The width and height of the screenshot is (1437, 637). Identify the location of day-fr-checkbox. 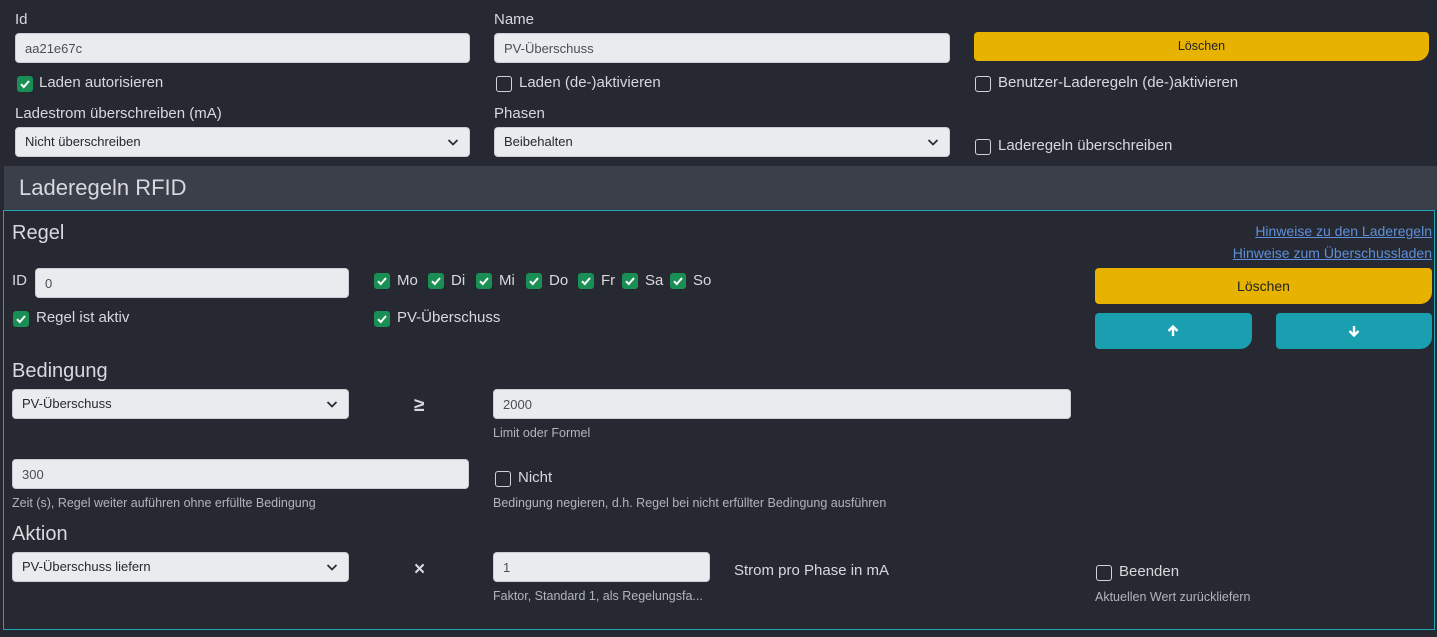
(586, 281).